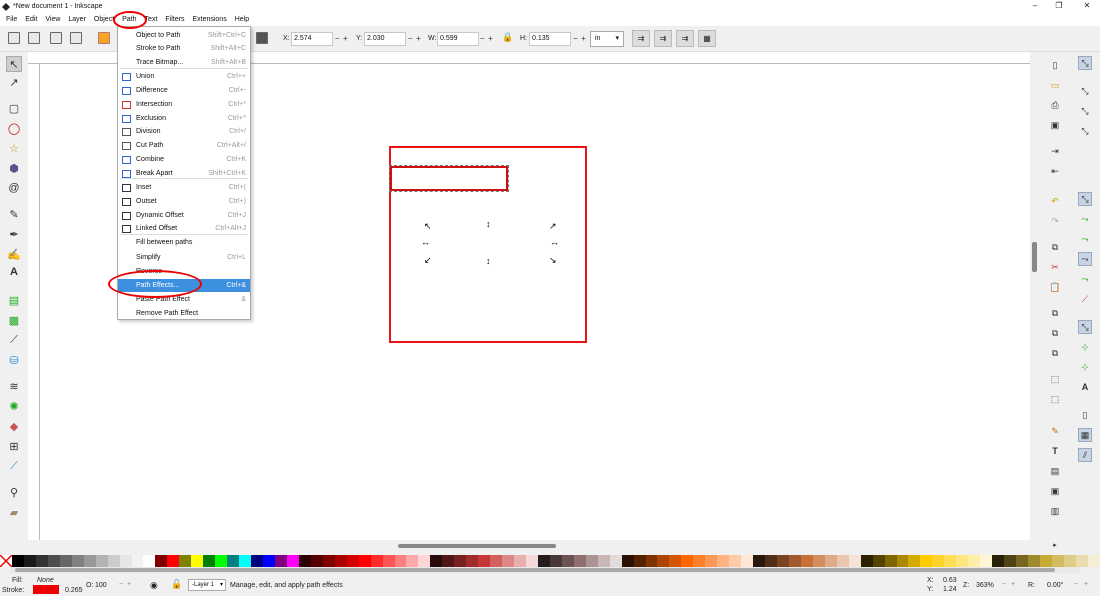 The image size is (1100, 596). I want to click on calligraphy-tool-icon: ✍, so click(14, 254).